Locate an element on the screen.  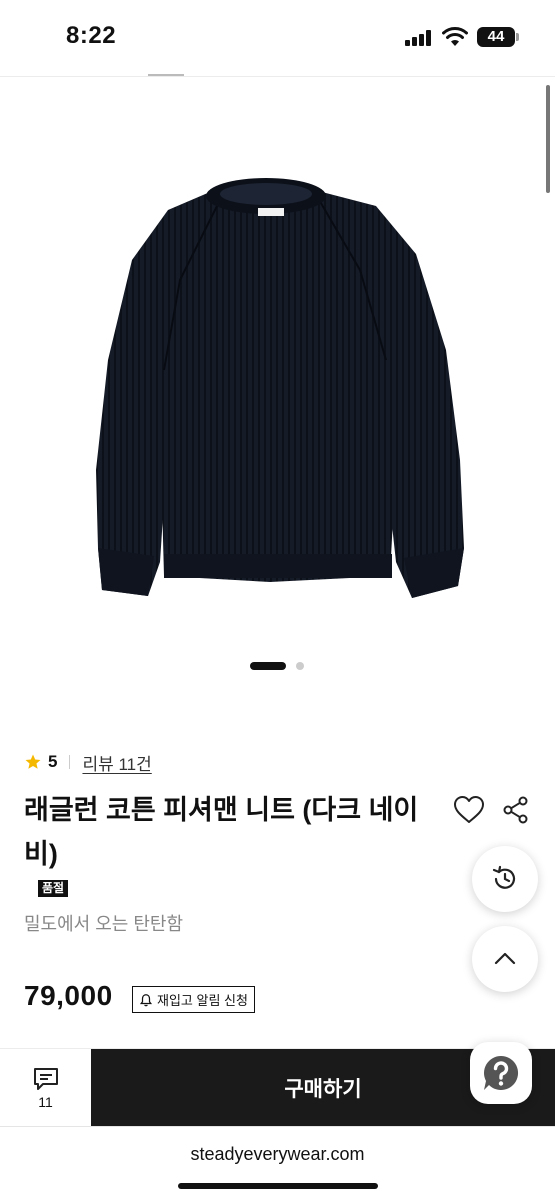
carousel-dot-active is located at coordinates (268, 666).